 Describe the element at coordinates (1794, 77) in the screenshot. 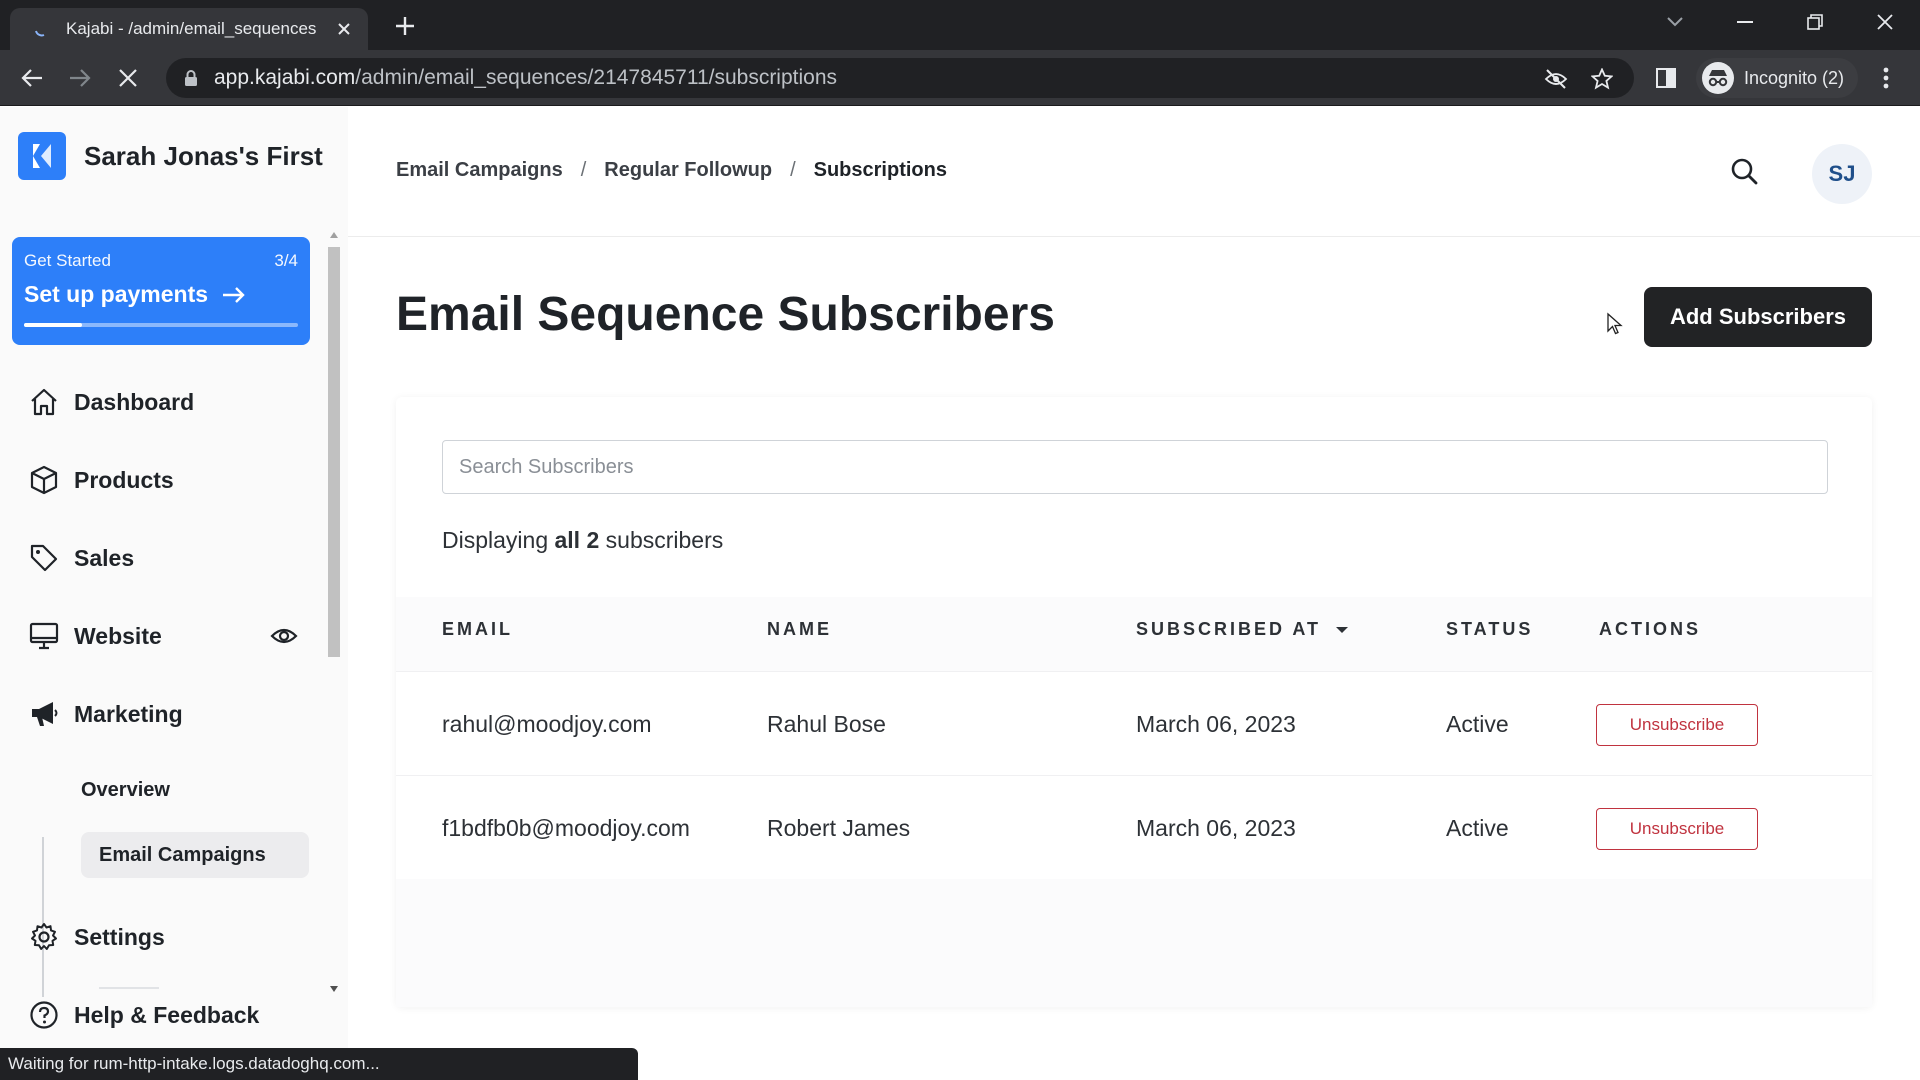

I see `incognito-label: Incognito (2)` at that location.